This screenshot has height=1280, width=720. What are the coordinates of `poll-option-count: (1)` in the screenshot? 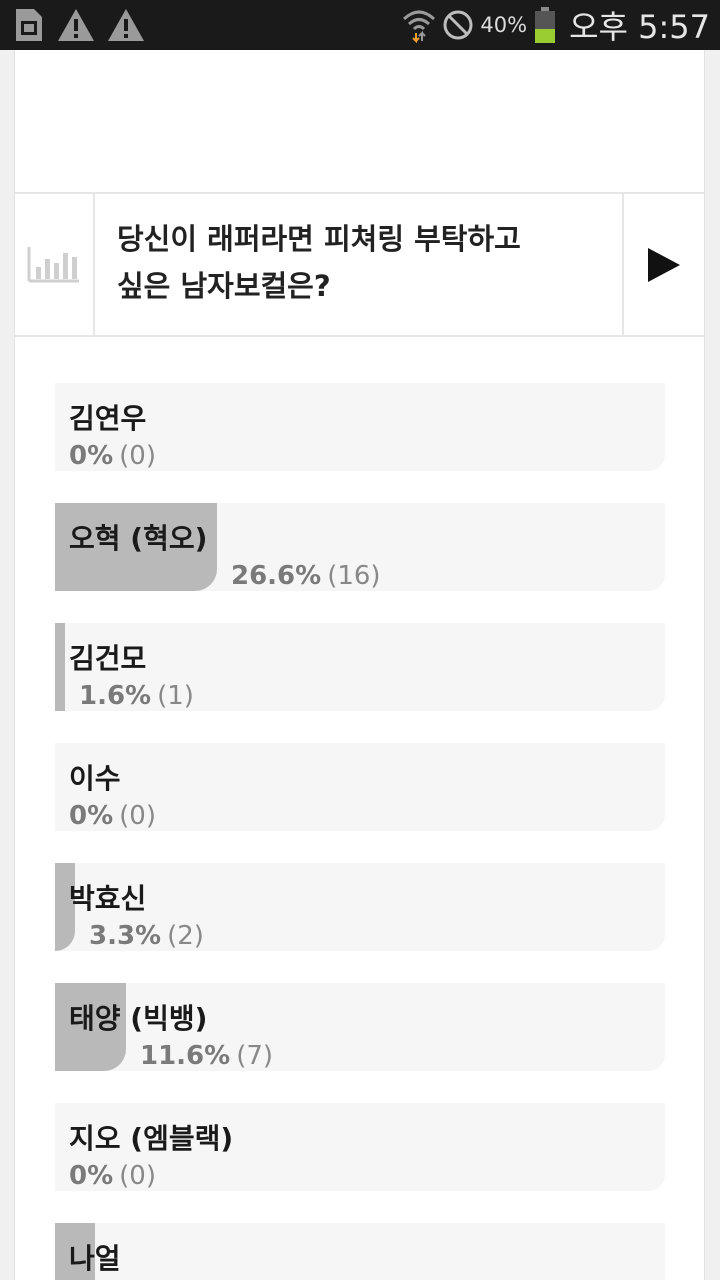 It's located at (175, 696).